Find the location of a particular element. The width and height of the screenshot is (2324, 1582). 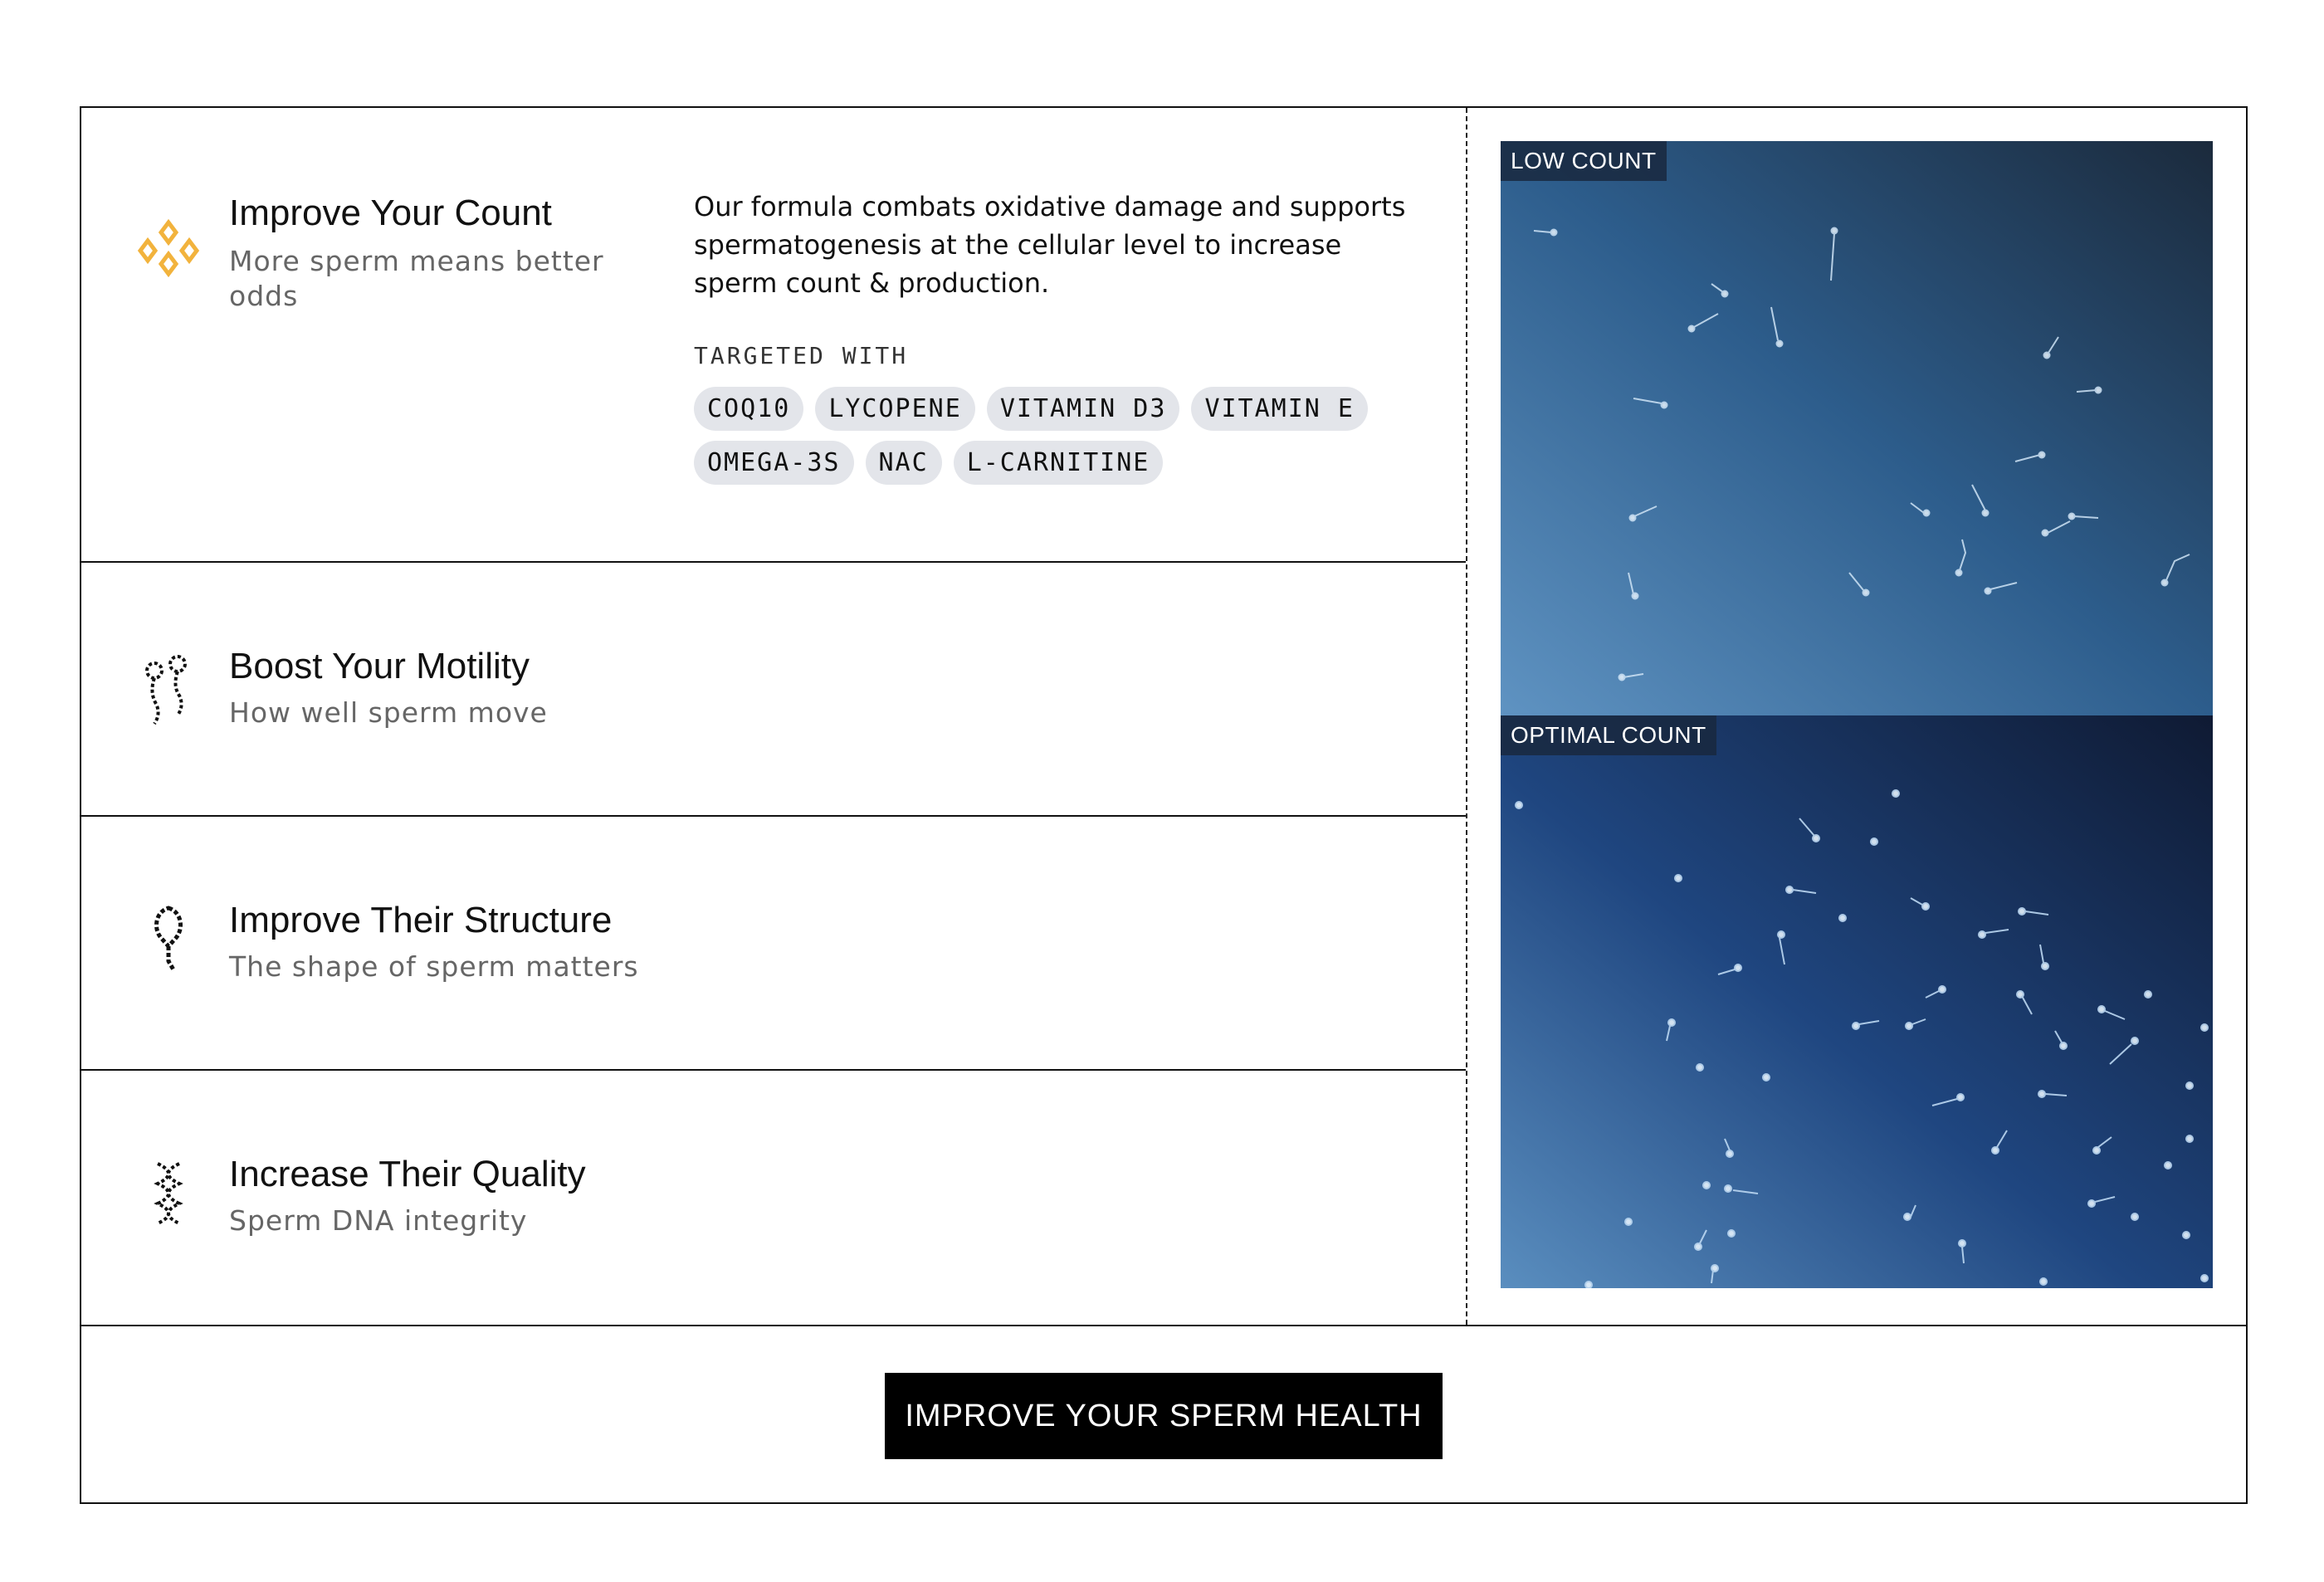

swimming-sperm-icon is located at coordinates (166, 690).